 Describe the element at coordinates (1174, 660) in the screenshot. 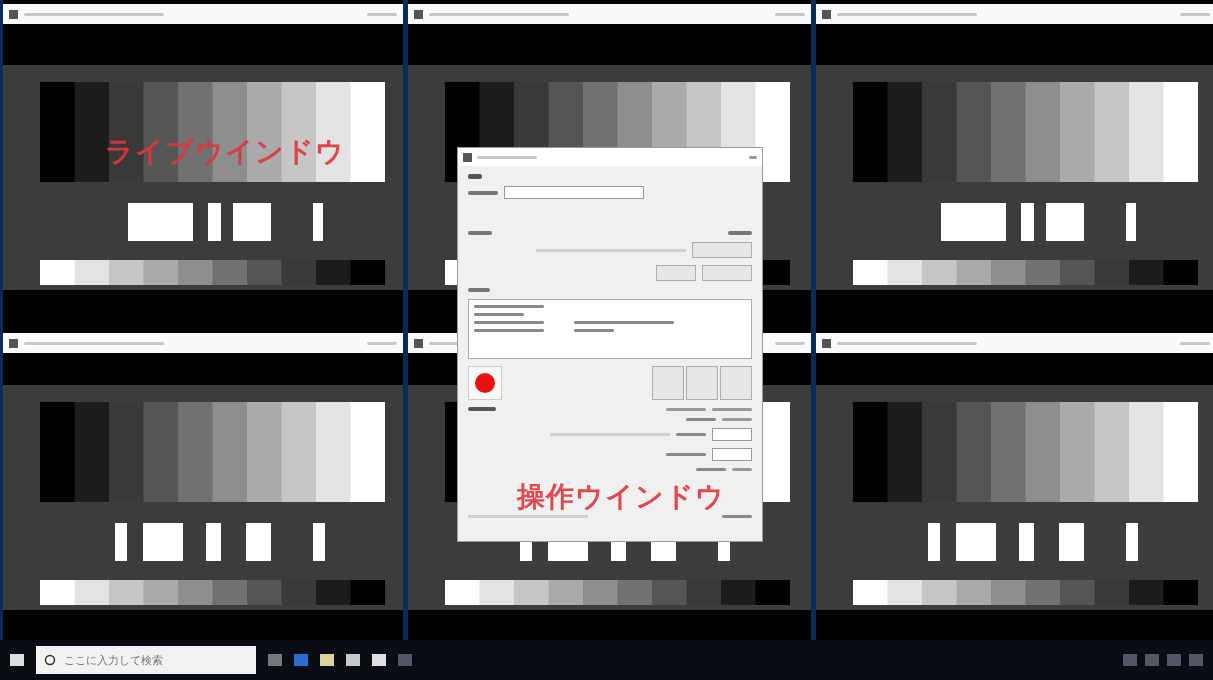

I see `volume-icon` at that location.